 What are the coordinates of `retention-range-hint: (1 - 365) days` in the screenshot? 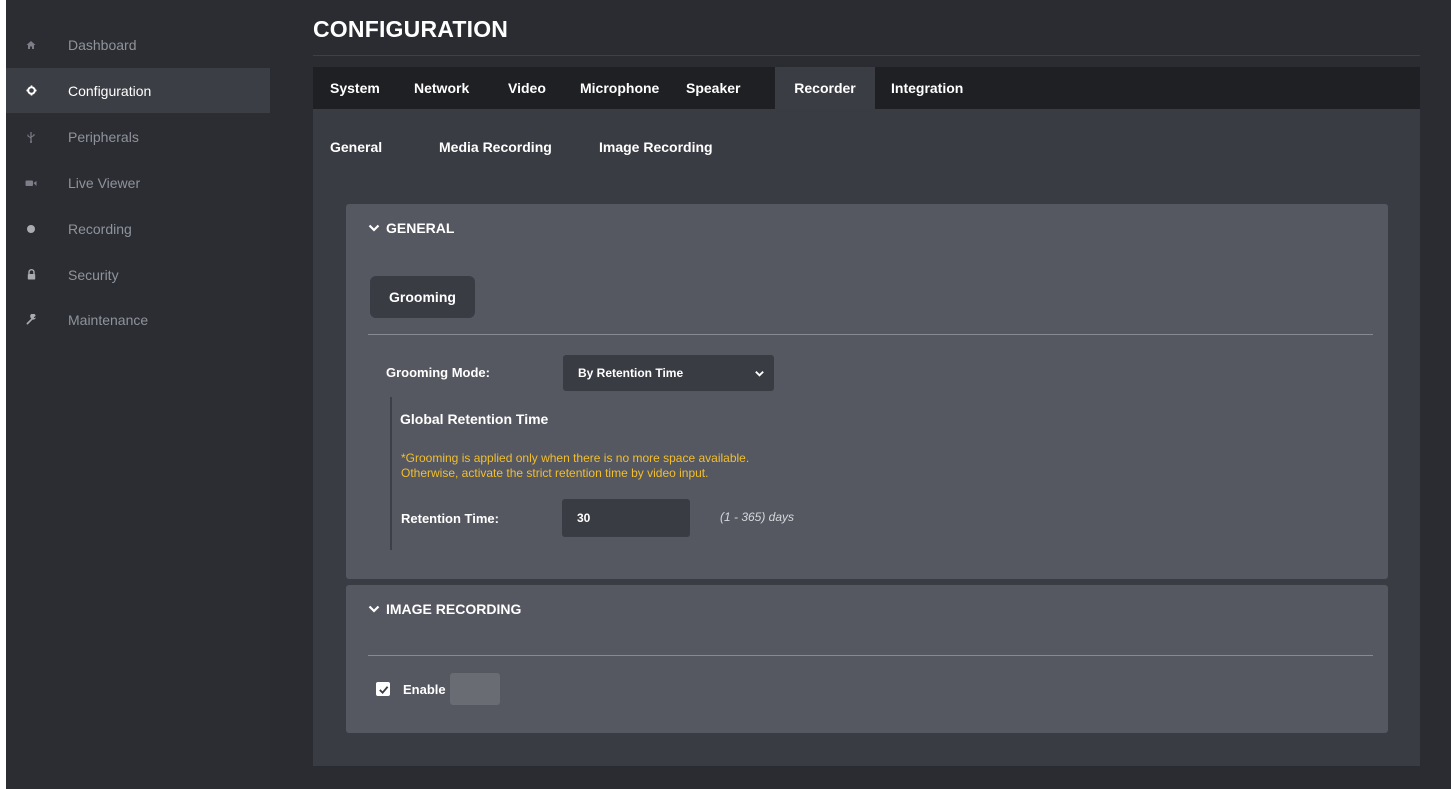 It's located at (757, 517).